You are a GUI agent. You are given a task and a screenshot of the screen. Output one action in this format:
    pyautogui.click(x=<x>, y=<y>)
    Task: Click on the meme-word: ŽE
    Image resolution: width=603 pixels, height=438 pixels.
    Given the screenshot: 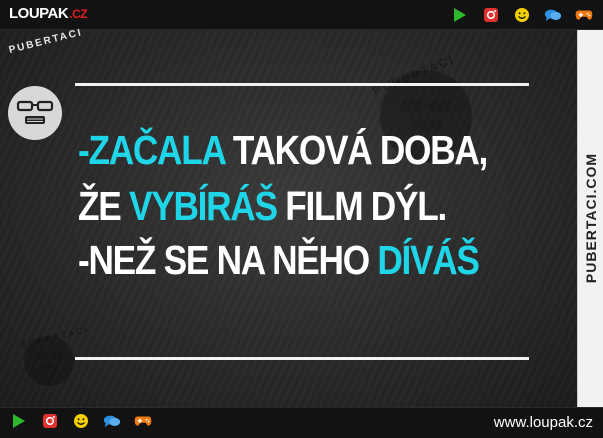 What is the action you would take?
    pyautogui.click(x=103, y=206)
    